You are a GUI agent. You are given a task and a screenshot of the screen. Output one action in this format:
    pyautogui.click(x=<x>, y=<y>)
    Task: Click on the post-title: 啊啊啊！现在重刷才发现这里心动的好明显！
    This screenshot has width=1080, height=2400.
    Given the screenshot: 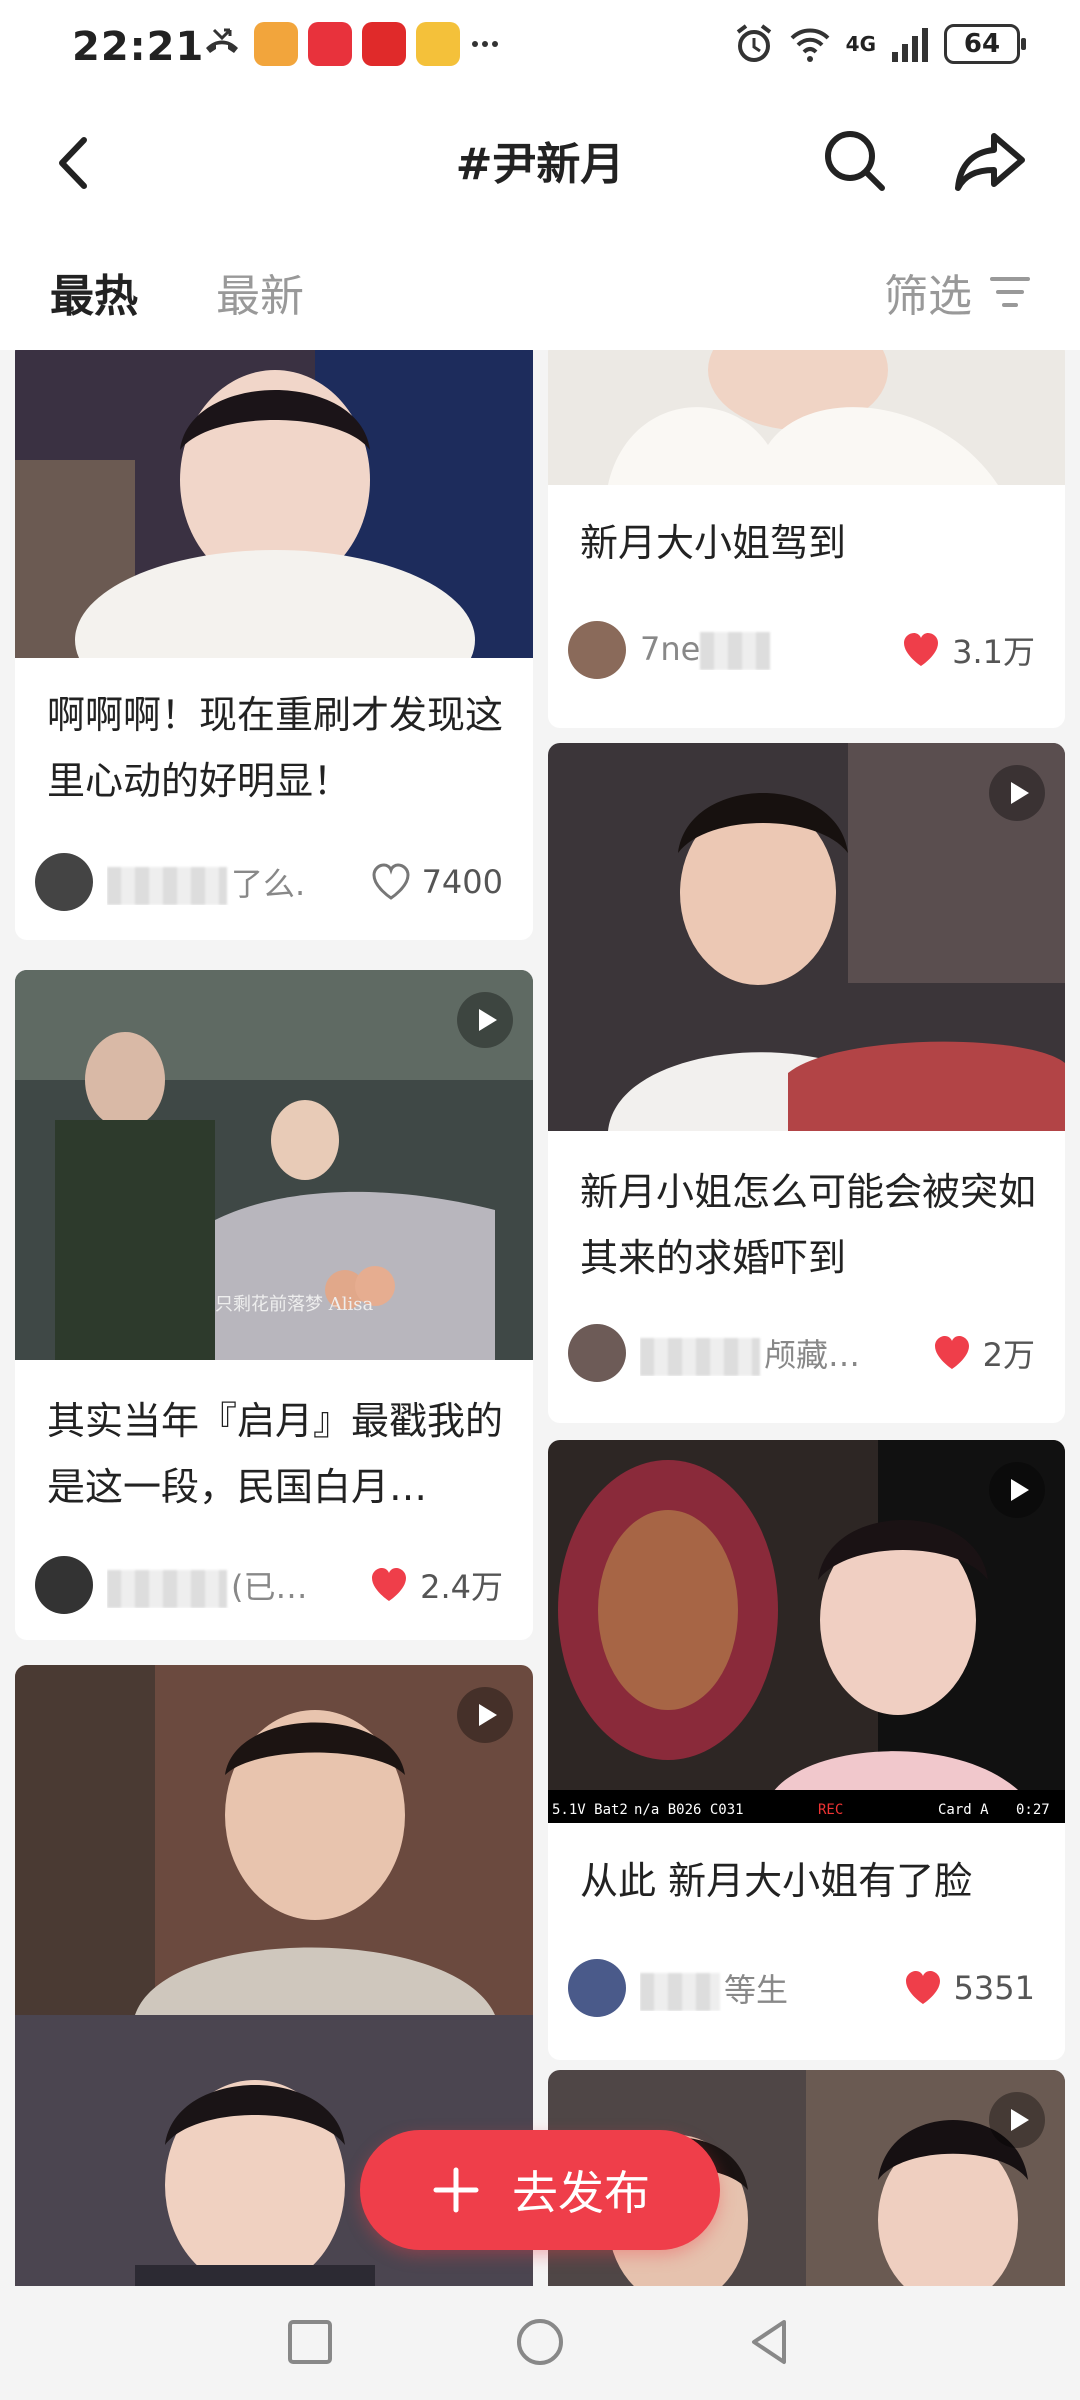 What is the action you would take?
    pyautogui.click(x=275, y=748)
    